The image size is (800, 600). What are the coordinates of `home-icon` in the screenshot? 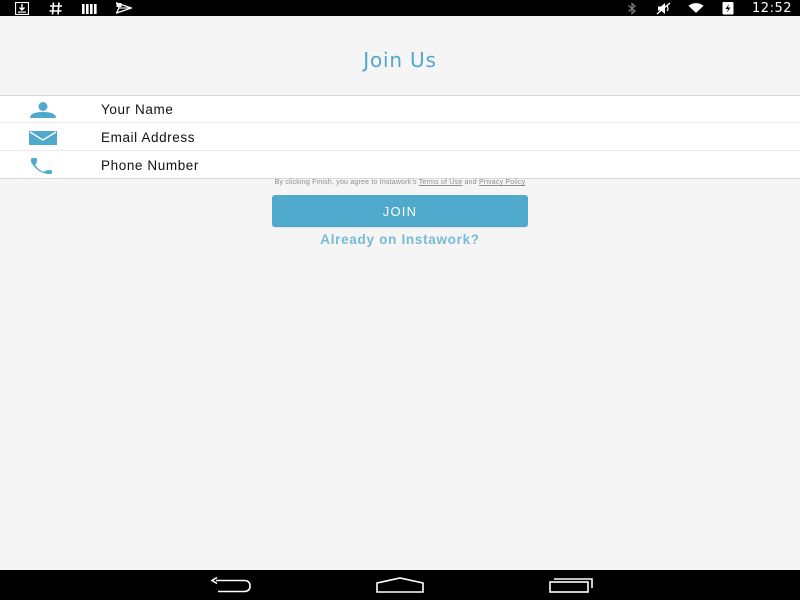 It's located at (400, 585).